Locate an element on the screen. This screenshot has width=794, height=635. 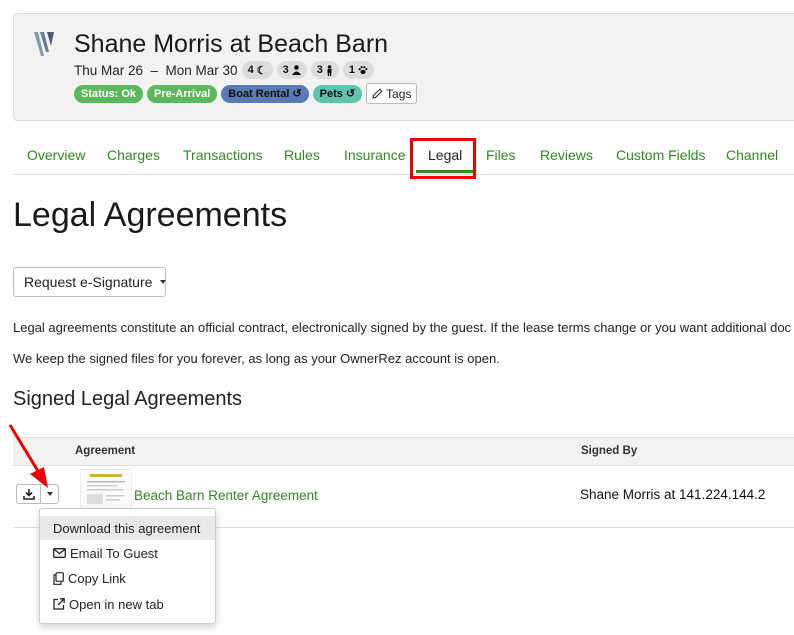
request-e-signature-button: Request e-Signature is located at coordinates (90, 282).